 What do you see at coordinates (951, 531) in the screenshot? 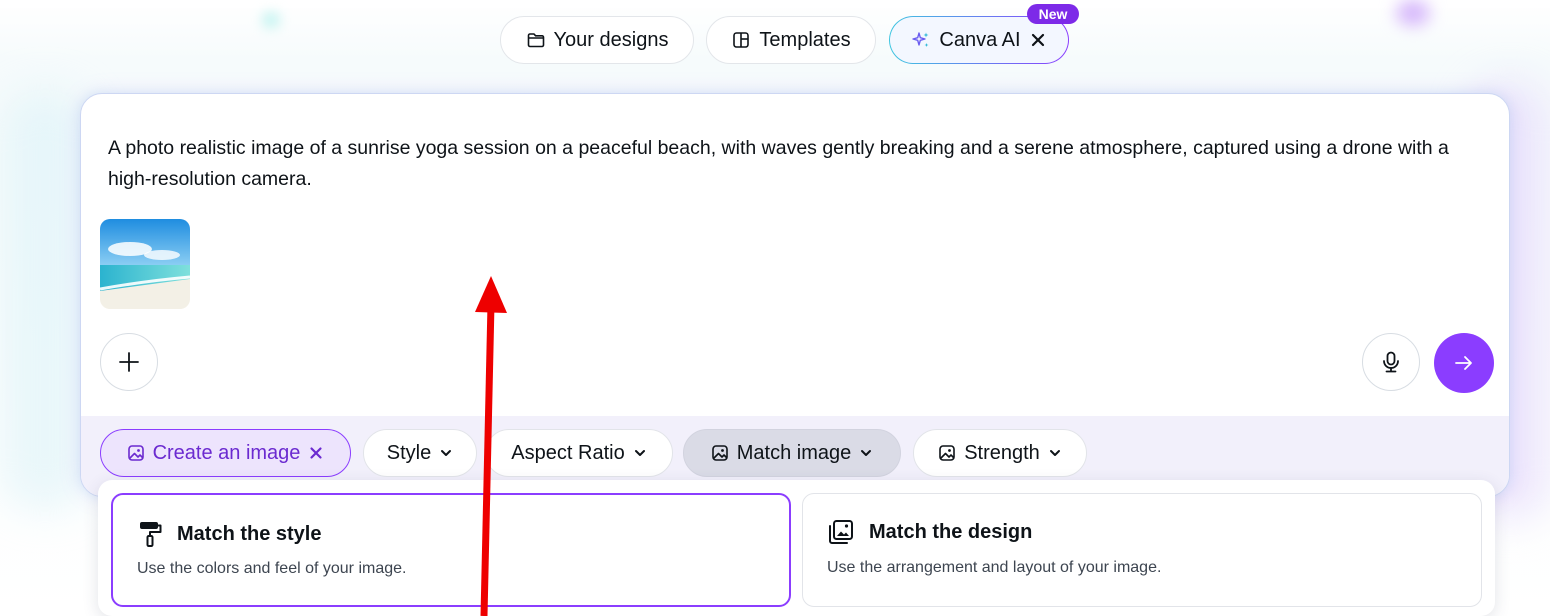
I see `match-the-design-title: Match the design` at bounding box center [951, 531].